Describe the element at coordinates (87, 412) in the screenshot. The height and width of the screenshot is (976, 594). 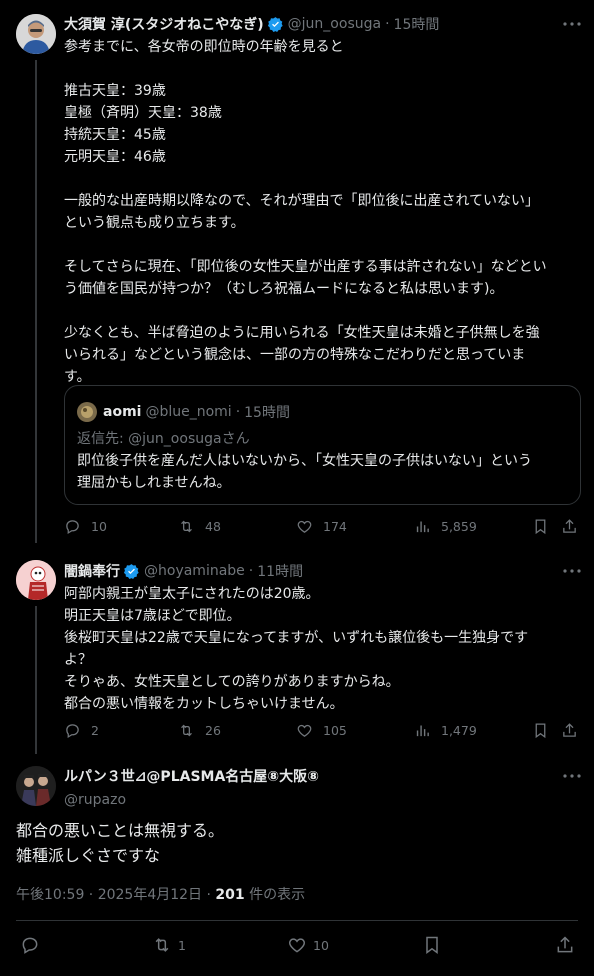
I see `quote-avatar` at that location.